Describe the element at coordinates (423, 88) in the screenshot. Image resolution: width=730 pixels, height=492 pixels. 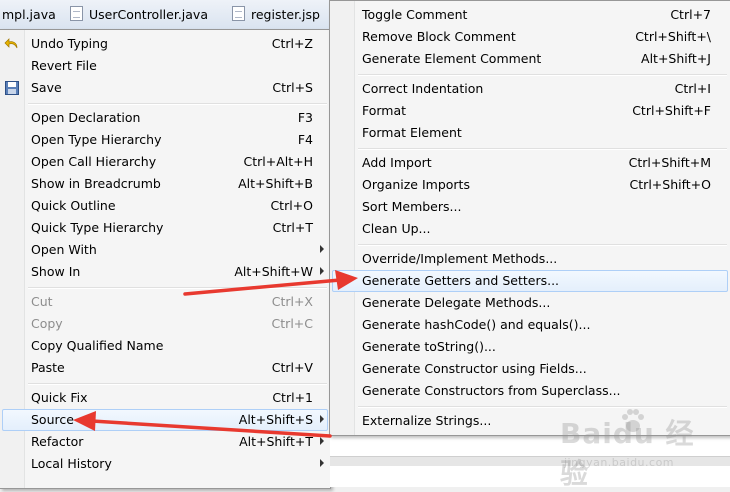
I see `menu-item-label: Correct Indentation` at that location.